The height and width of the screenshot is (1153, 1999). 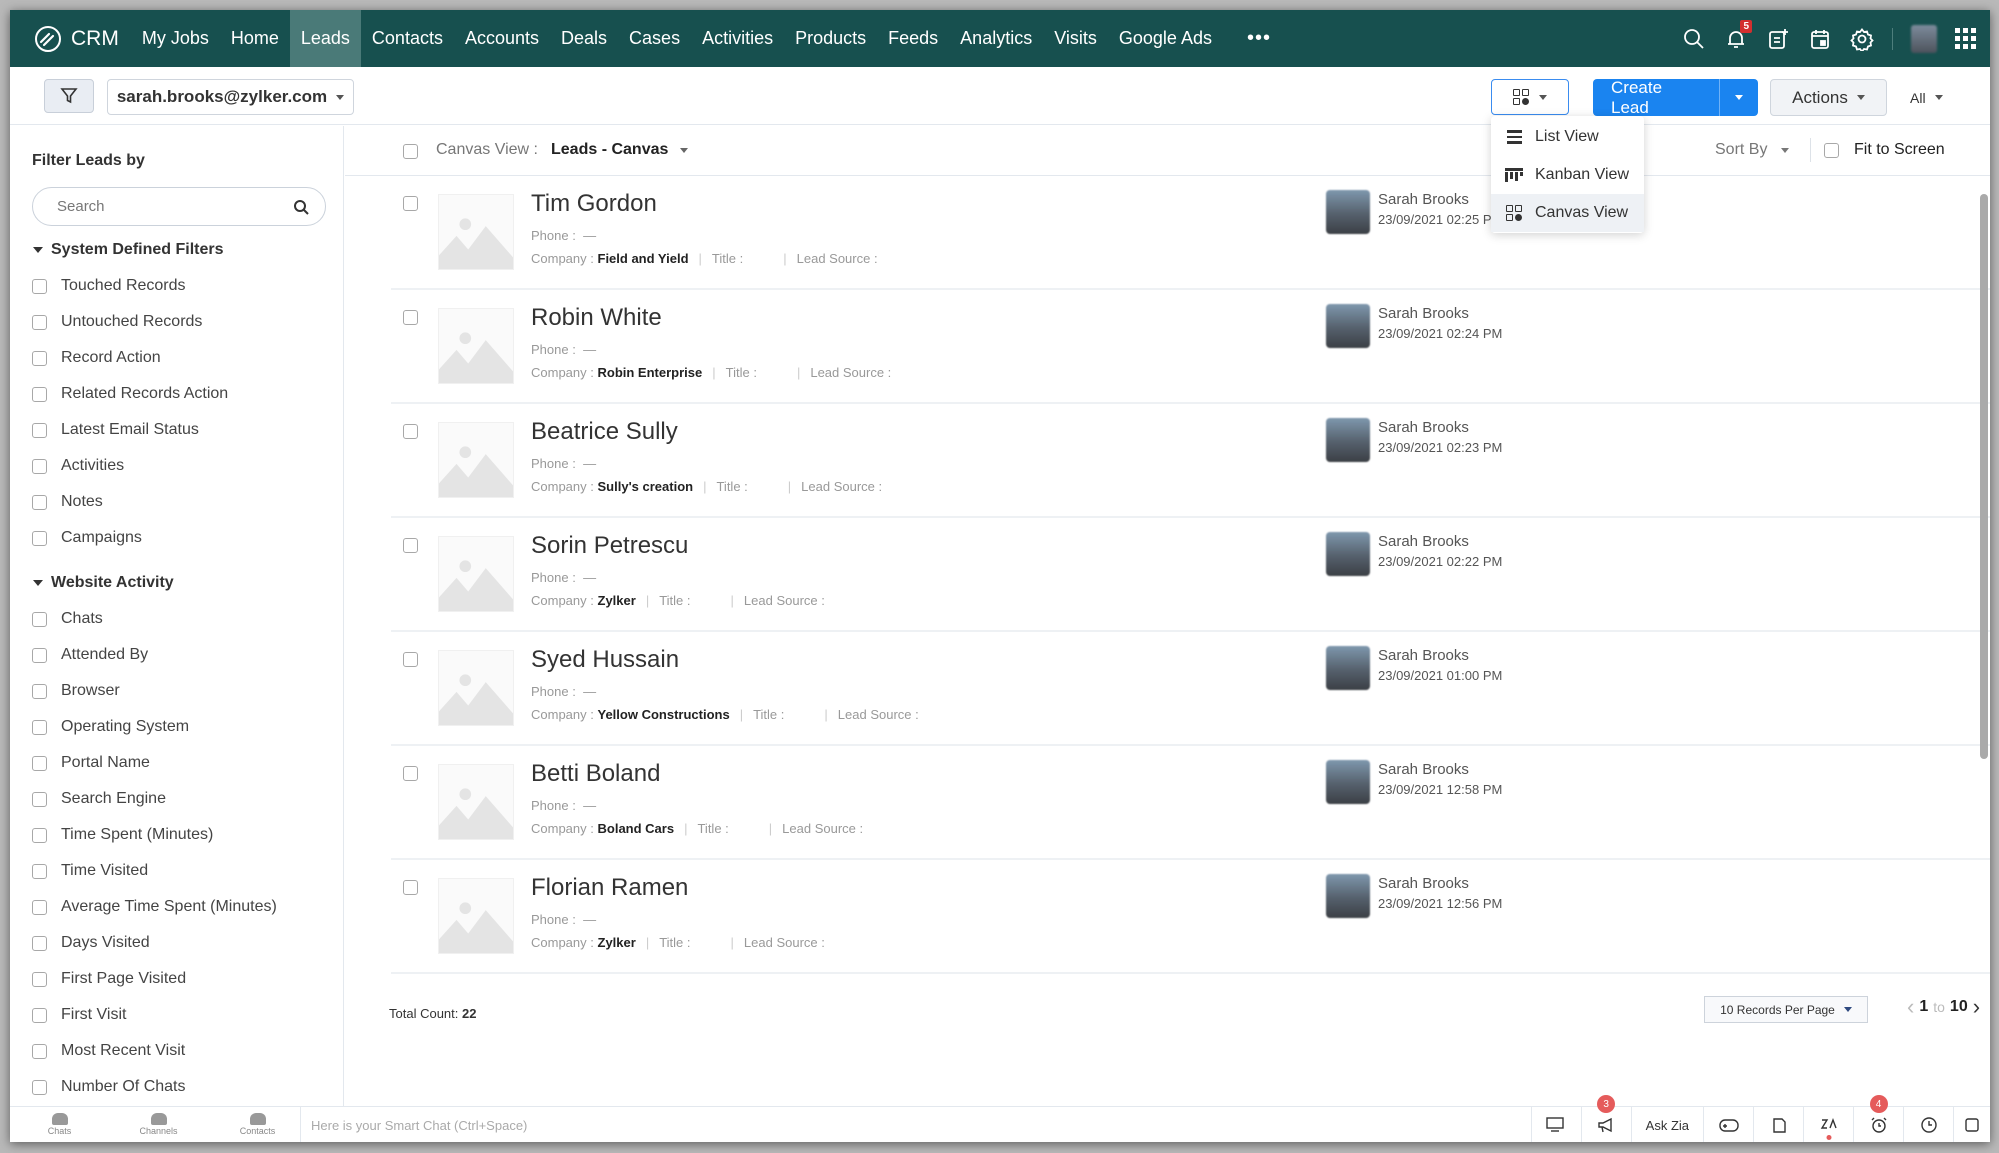 What do you see at coordinates (158, 1124) in the screenshot?
I see `bottom-tab-channels: Channels` at bounding box center [158, 1124].